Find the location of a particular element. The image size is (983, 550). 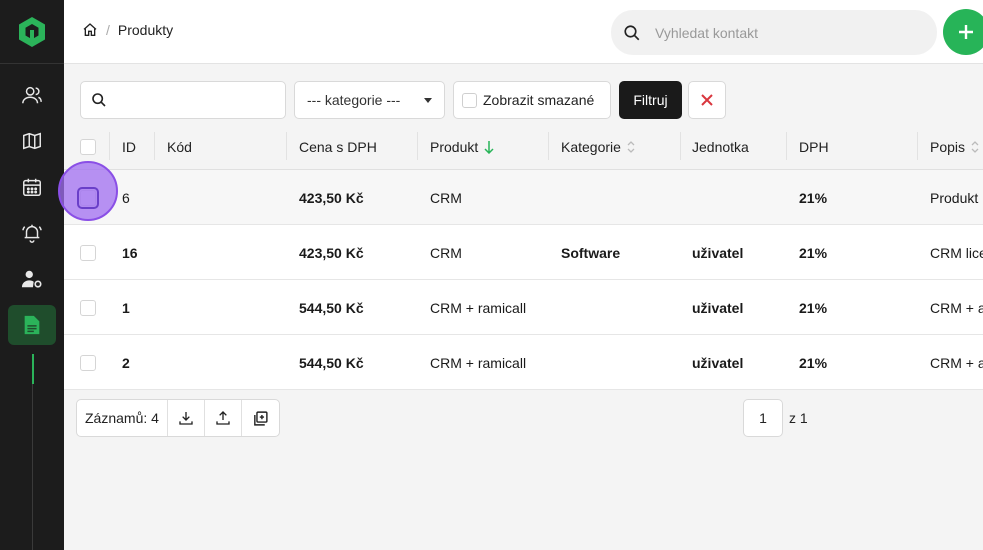

products-nav is located at coordinates (32, 325).